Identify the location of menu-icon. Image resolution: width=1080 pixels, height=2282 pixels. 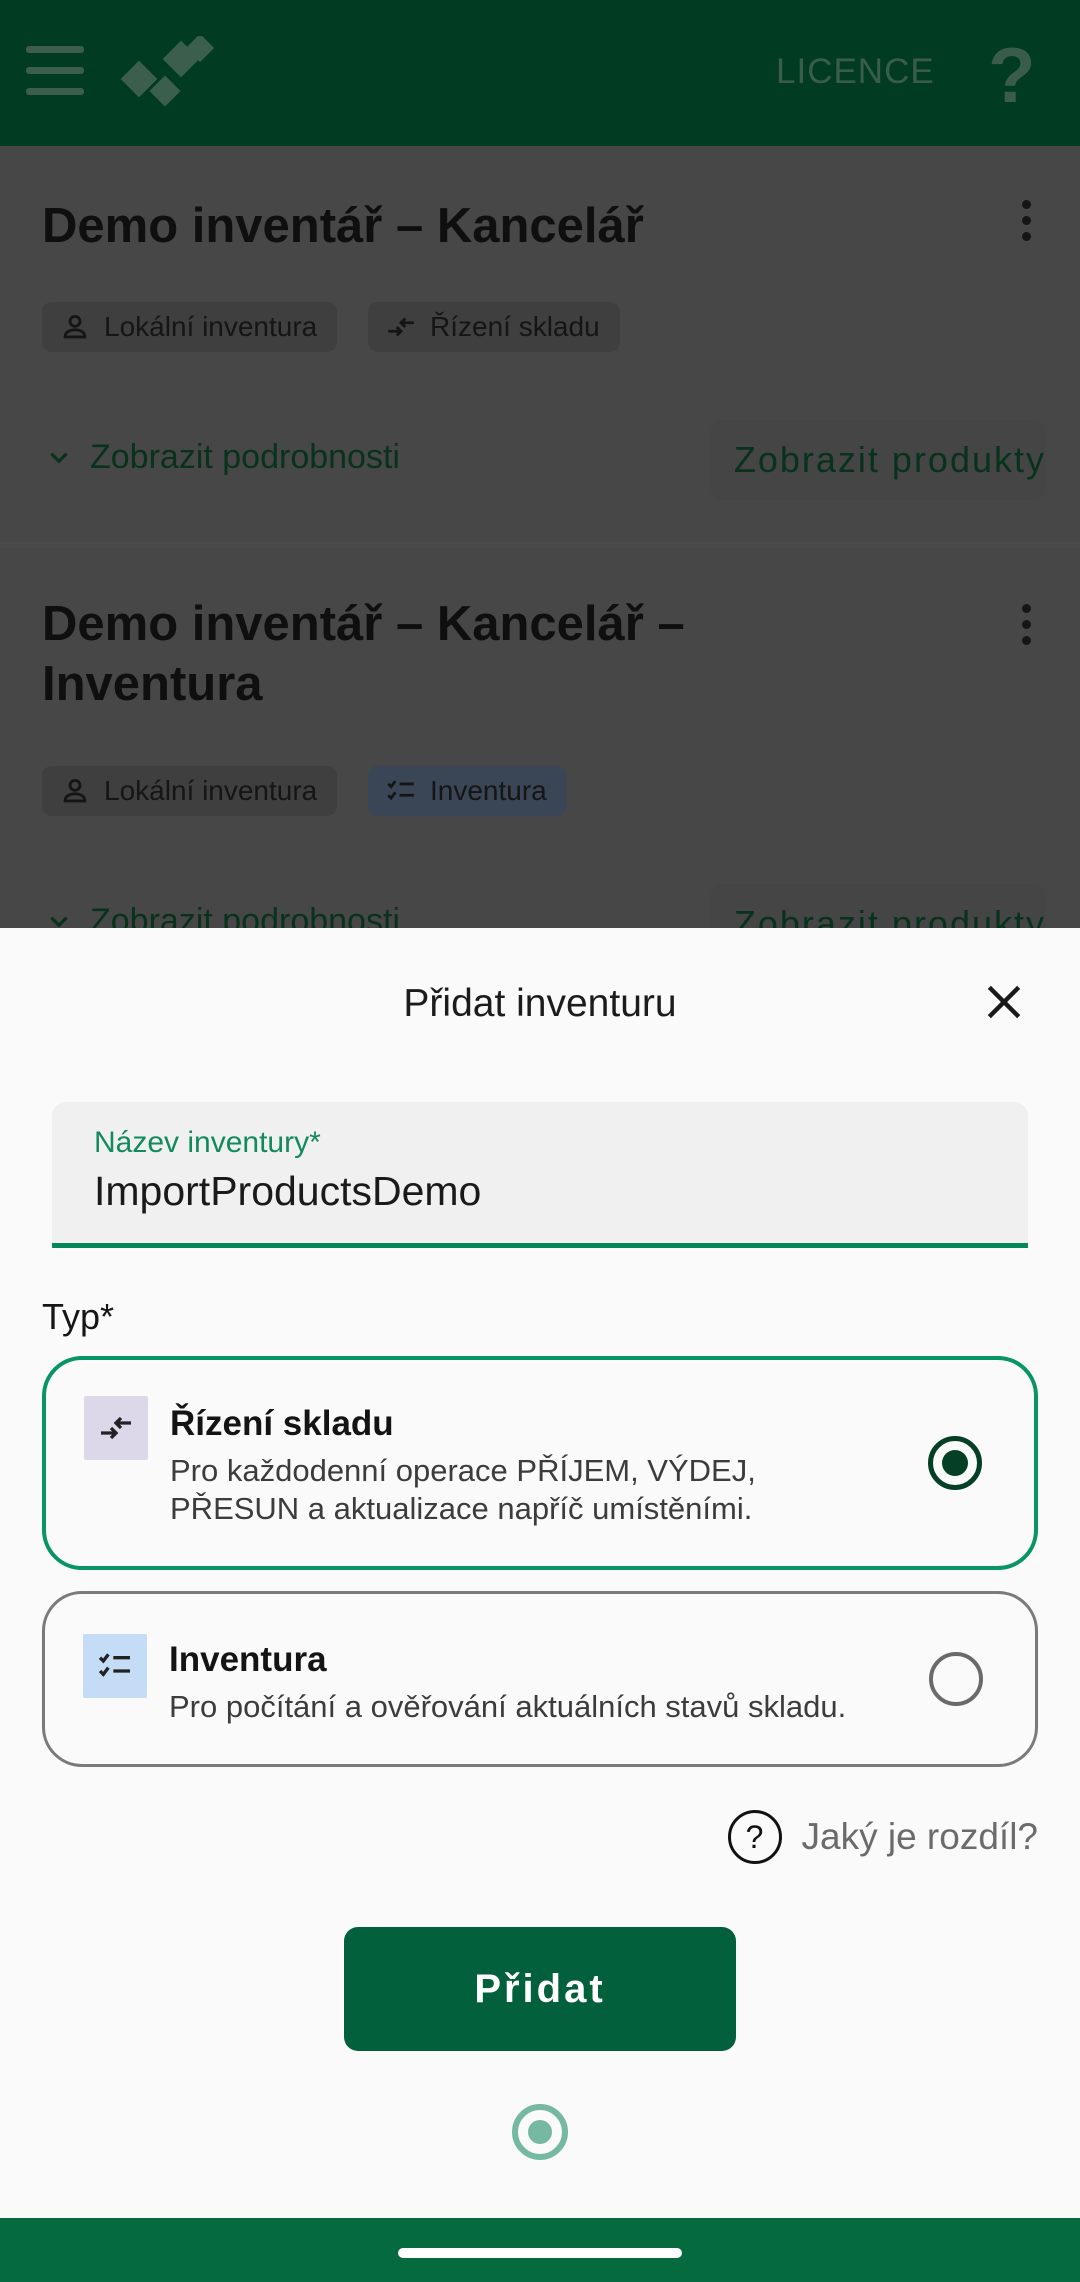
(55, 72).